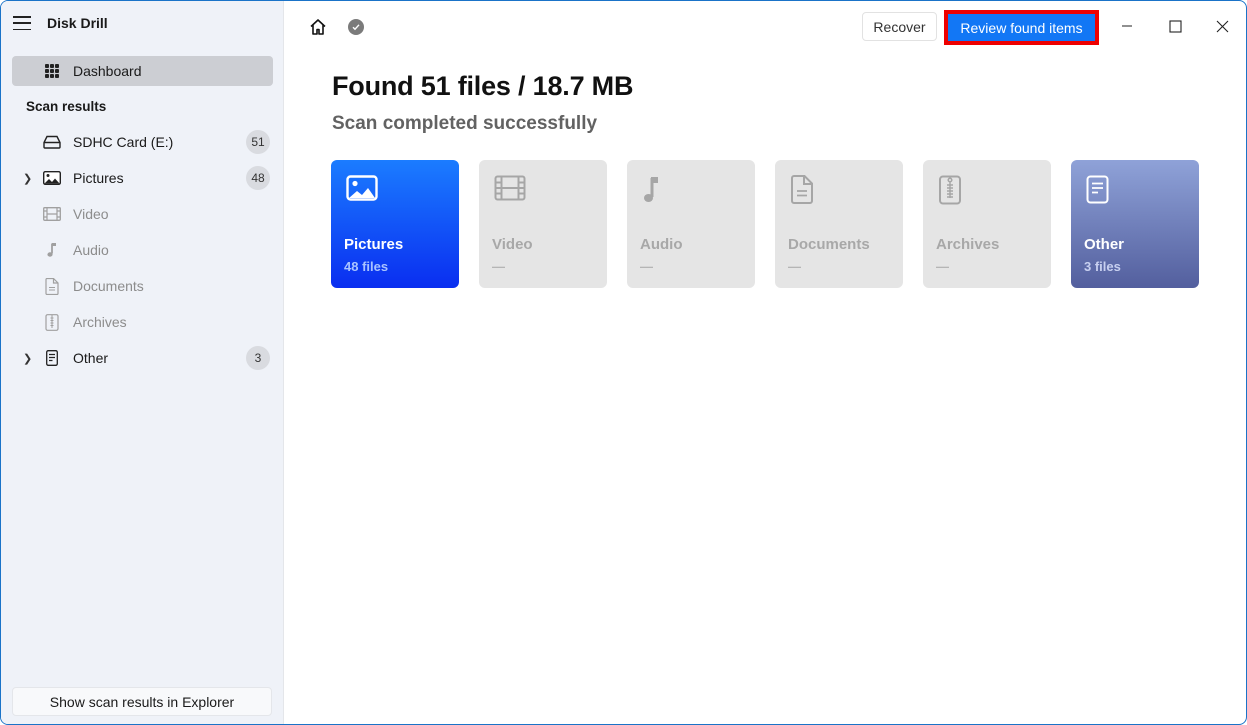 The image size is (1247, 725). I want to click on app-header: Disk Drill, so click(60, 23).